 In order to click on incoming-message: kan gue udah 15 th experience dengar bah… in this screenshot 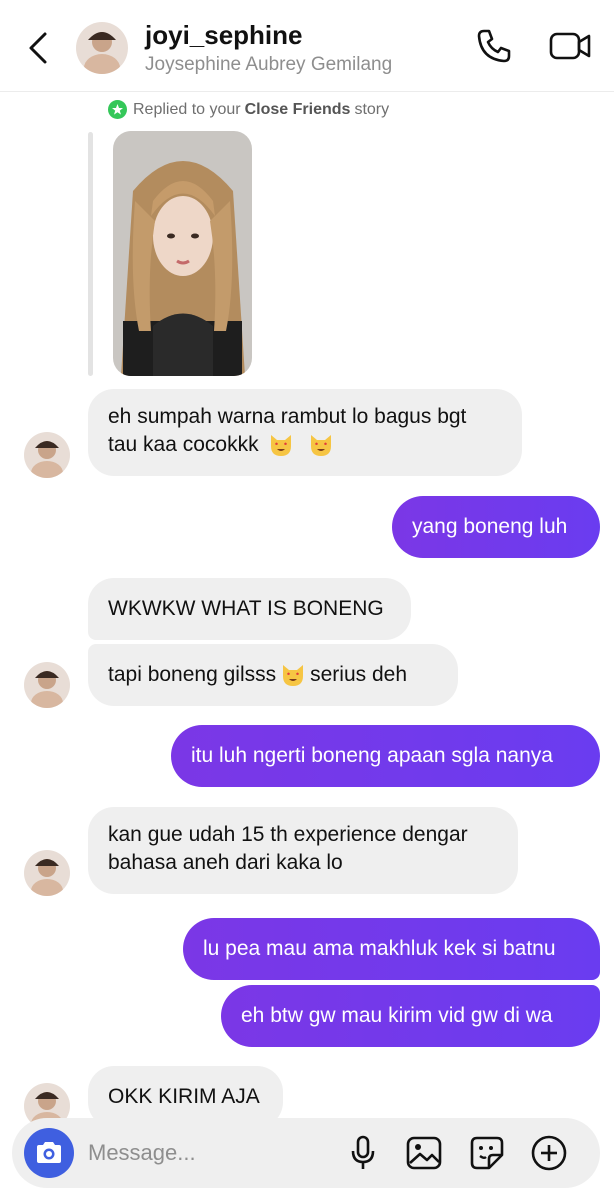, I will do `click(303, 850)`.